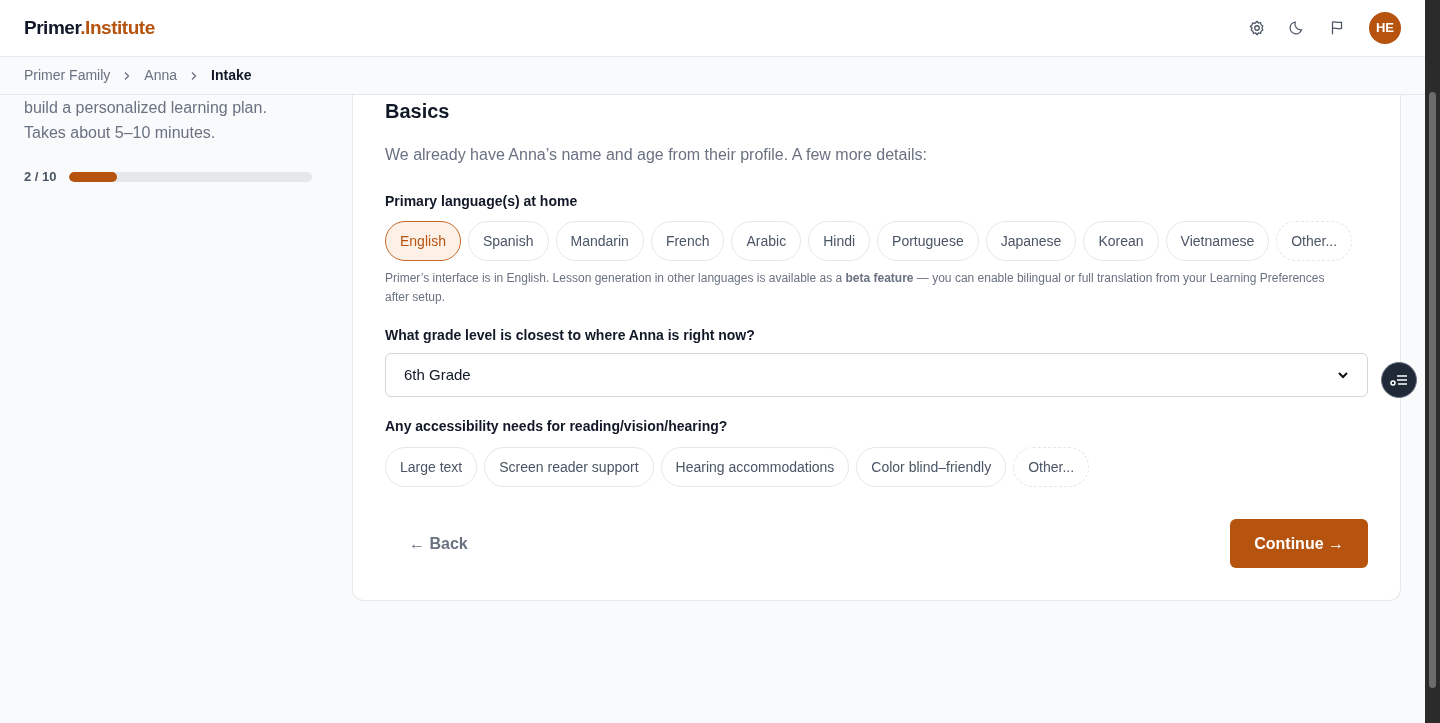 This screenshot has height=723, width=1440. Describe the element at coordinates (1121, 241) in the screenshot. I see `option-chip: Korean` at that location.